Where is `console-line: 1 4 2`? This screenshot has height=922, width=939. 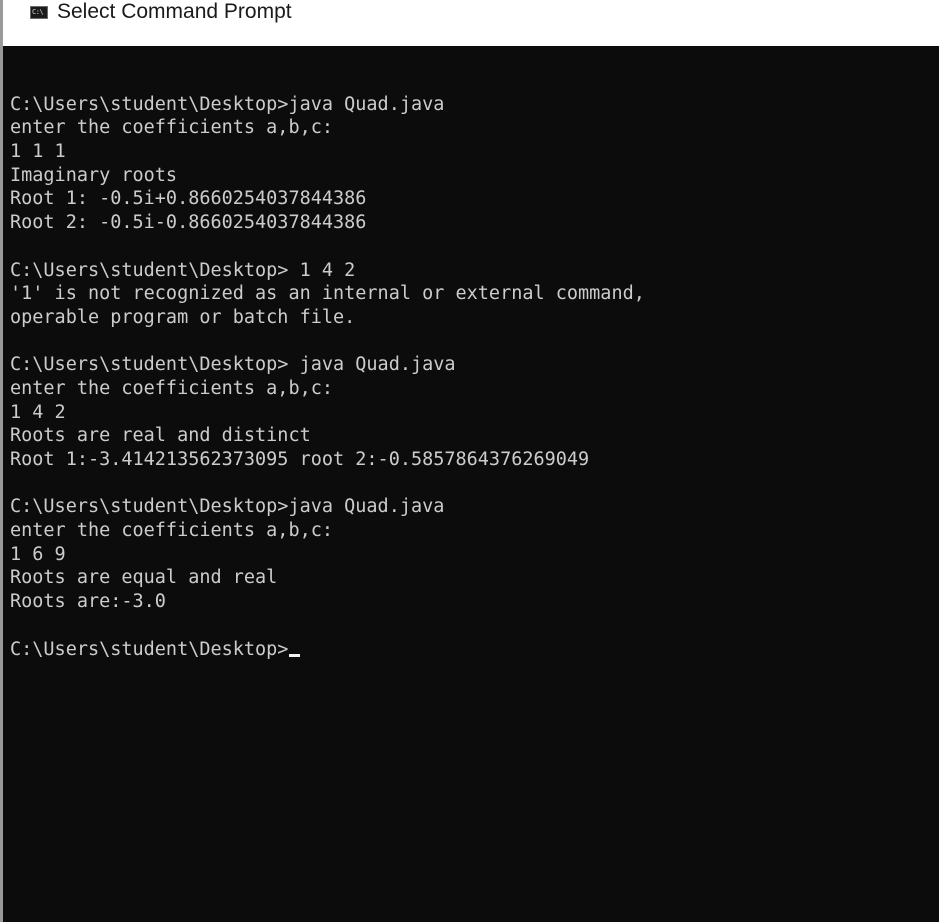 console-line: 1 4 2 is located at coordinates (38, 412).